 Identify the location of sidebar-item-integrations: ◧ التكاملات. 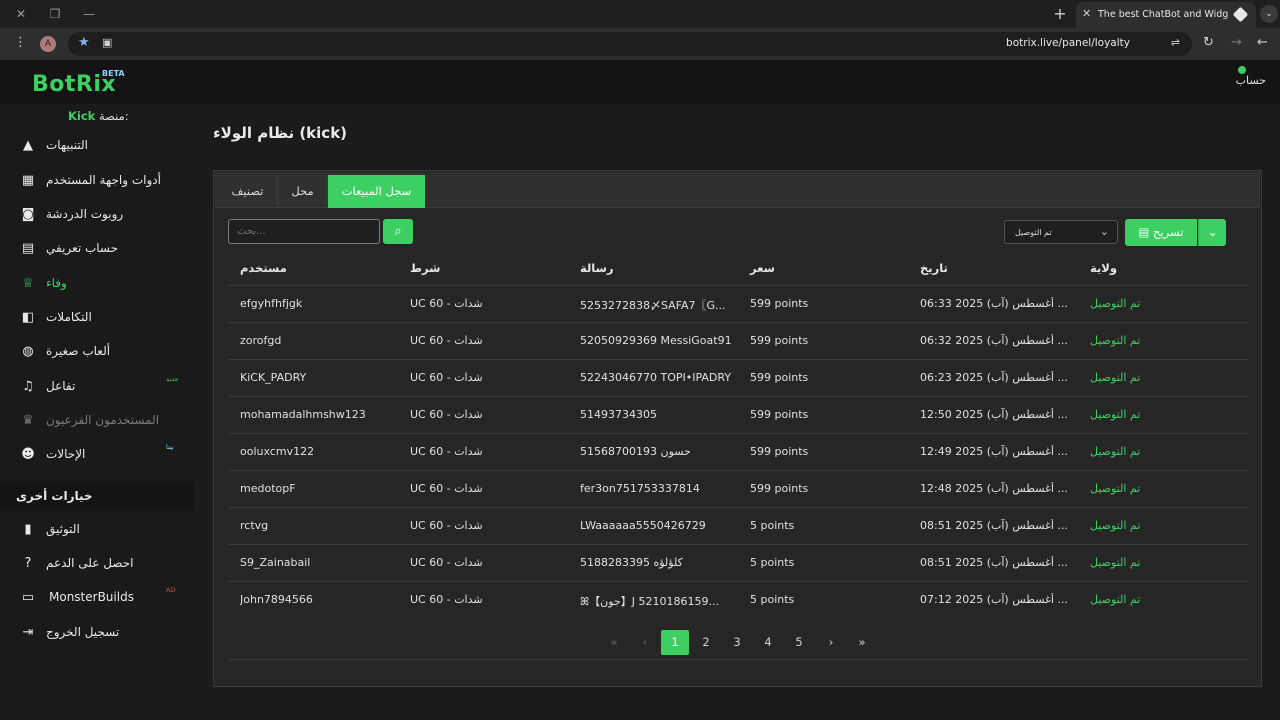
(97, 318).